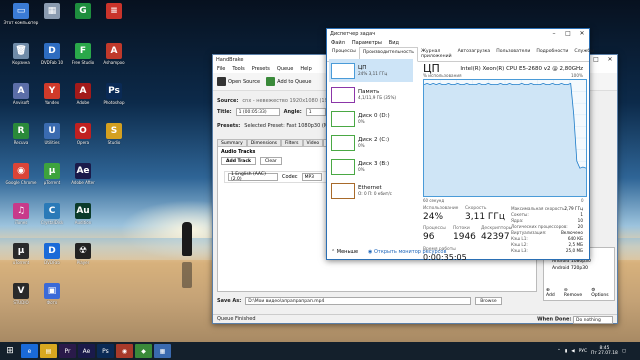 The image size is (640, 360). Describe the element at coordinates (495, 237) in the screenshot. I see `handles-value: 42397` at that location.